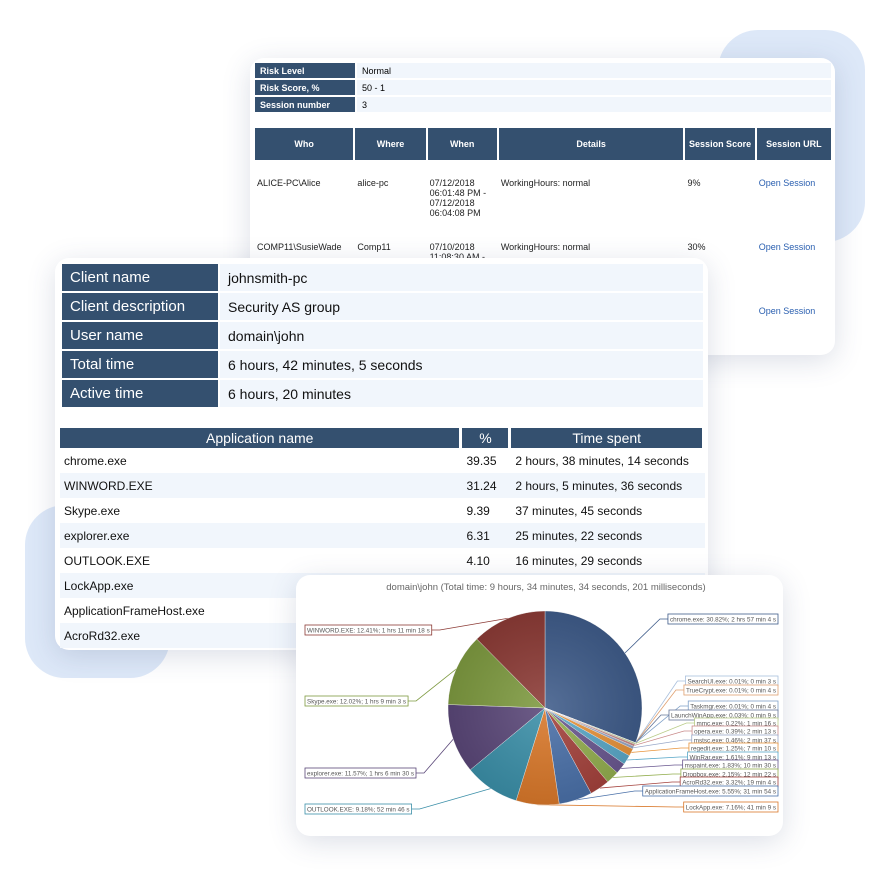 The height and width of the screenshot is (894, 890). What do you see at coordinates (731, 691) in the screenshot?
I see `slice-label: TrueCrypt.exe: 0.01%; 0 min 4 s` at bounding box center [731, 691].